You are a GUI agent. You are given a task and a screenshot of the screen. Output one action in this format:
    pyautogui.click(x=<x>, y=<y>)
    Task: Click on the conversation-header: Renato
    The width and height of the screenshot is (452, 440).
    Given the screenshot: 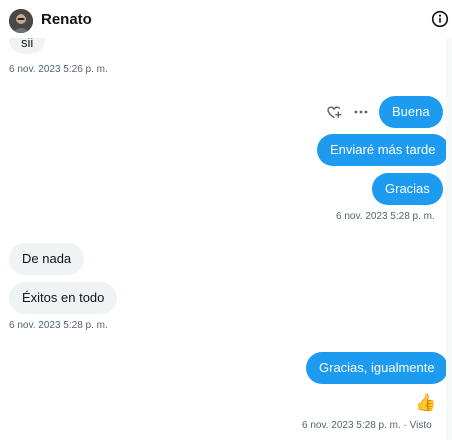 What is the action you would take?
    pyautogui.click(x=226, y=19)
    